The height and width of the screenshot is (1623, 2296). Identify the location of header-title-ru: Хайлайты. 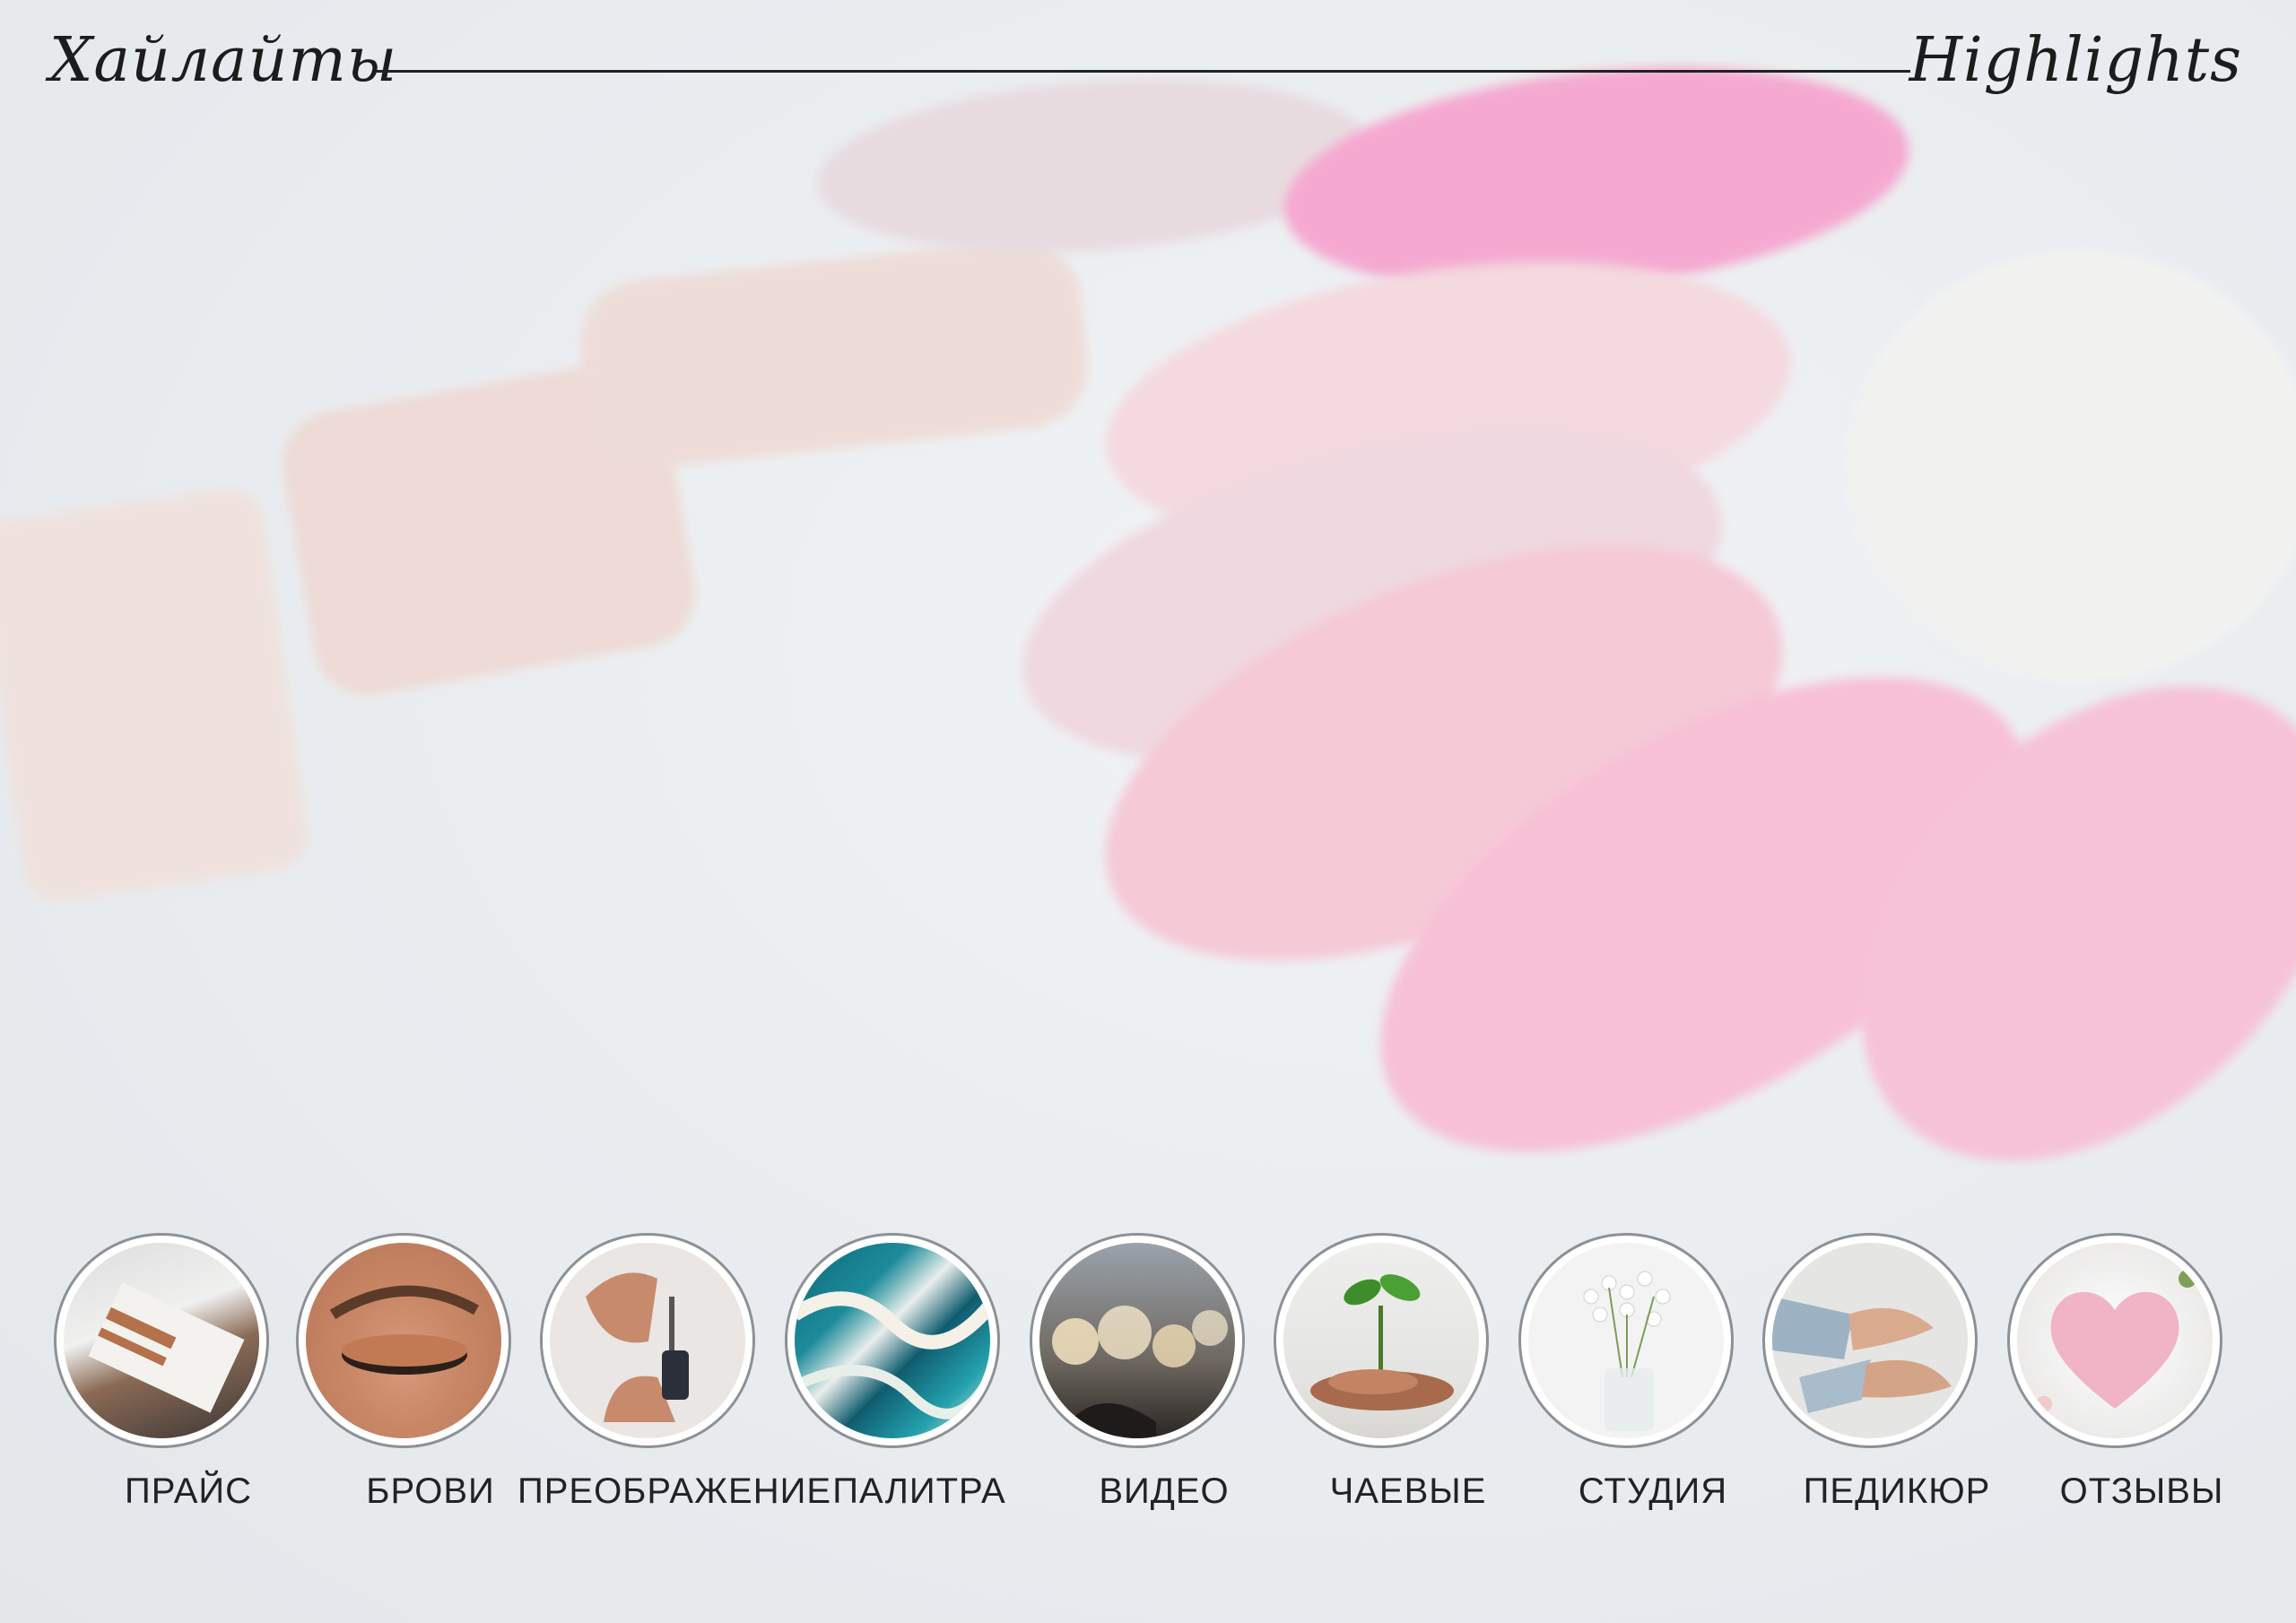
(223, 61).